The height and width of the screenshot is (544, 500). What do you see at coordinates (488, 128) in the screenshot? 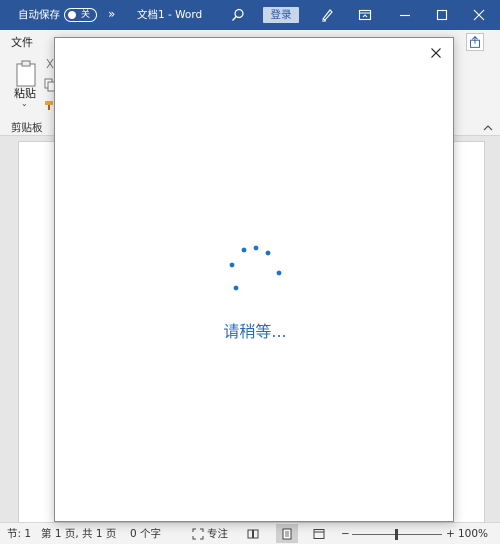
I see `collapse-ribbon-icon` at bounding box center [488, 128].